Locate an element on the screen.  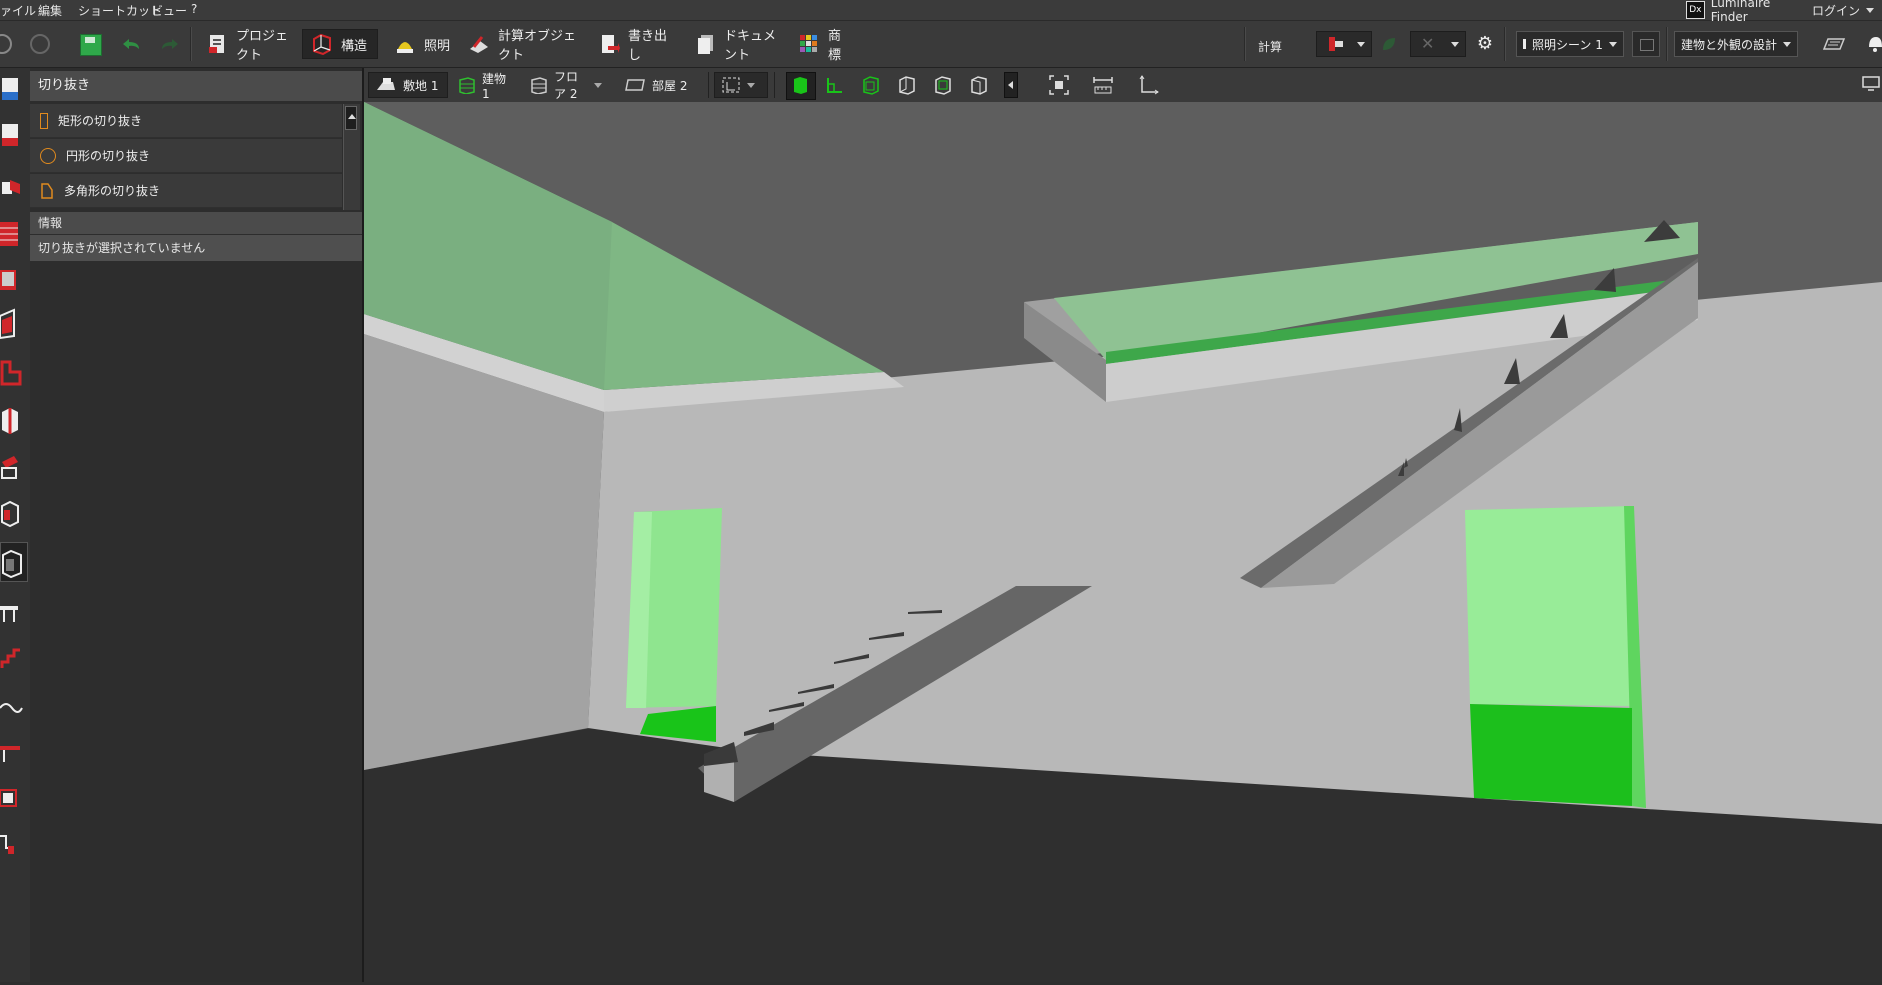
polygon-cutout-label: 多角形の切り抜き is located at coordinates (112, 191).